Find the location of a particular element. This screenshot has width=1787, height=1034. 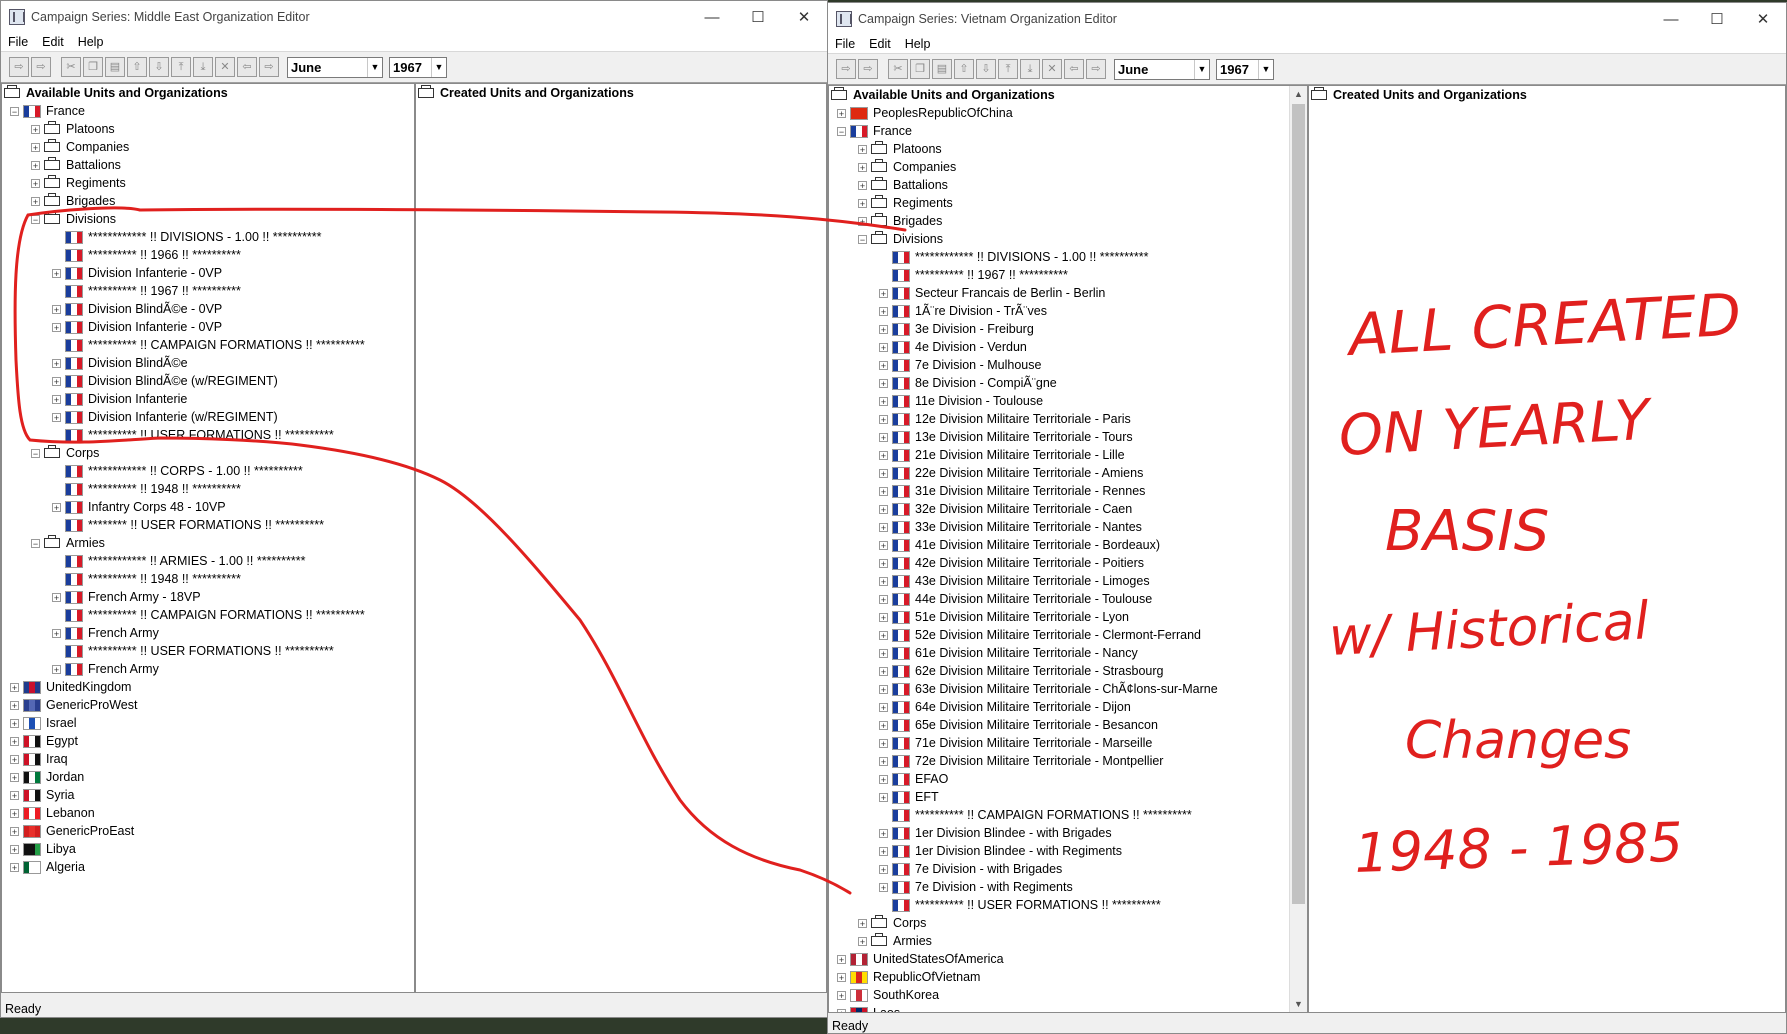

tree-node-division-blind-e: + Division BlindÃ©e is located at coordinates (208, 363).